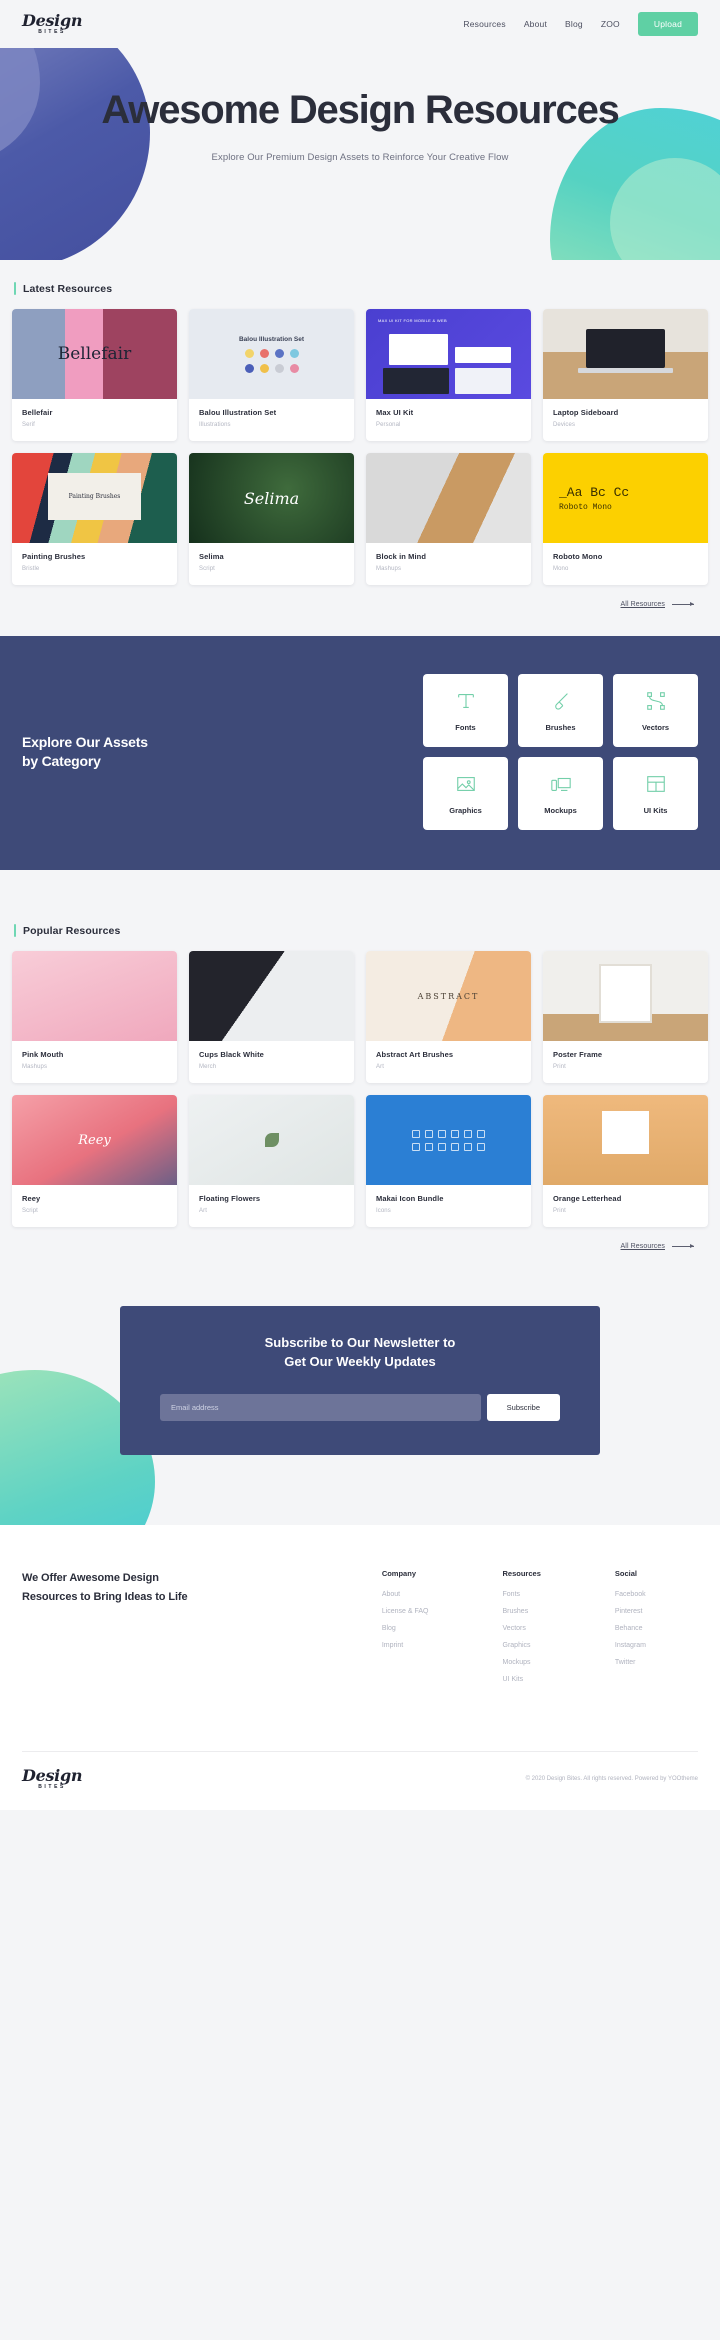 This screenshot has width=720, height=2340. Describe the element at coordinates (448, 1017) in the screenshot. I see `resource-card: ABSTRACT Abstract Art Brushes Art` at that location.